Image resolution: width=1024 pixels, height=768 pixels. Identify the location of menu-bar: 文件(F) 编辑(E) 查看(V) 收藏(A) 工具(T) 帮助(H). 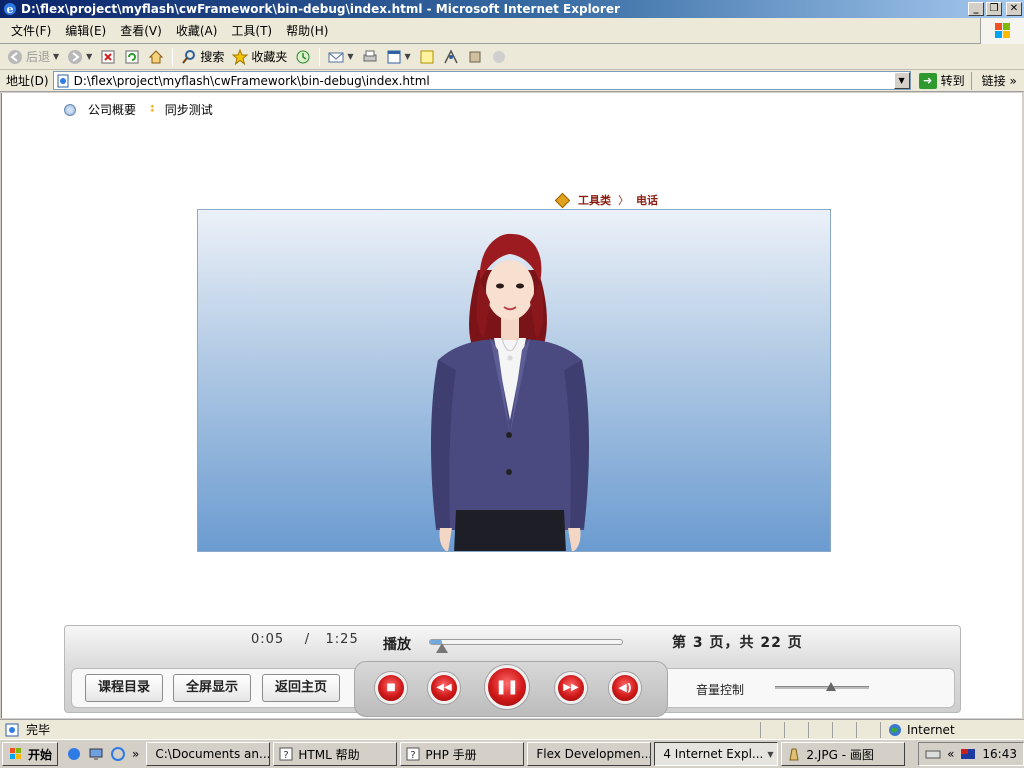
(512, 31).